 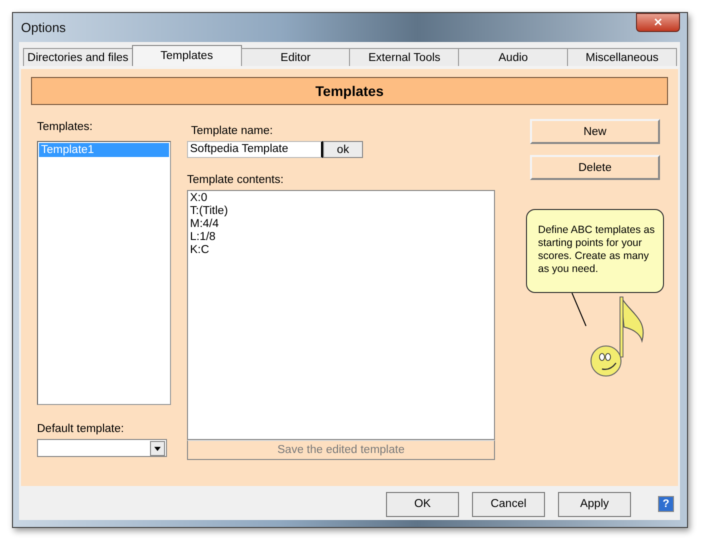 I want to click on tab: External Tools, so click(x=404, y=57).